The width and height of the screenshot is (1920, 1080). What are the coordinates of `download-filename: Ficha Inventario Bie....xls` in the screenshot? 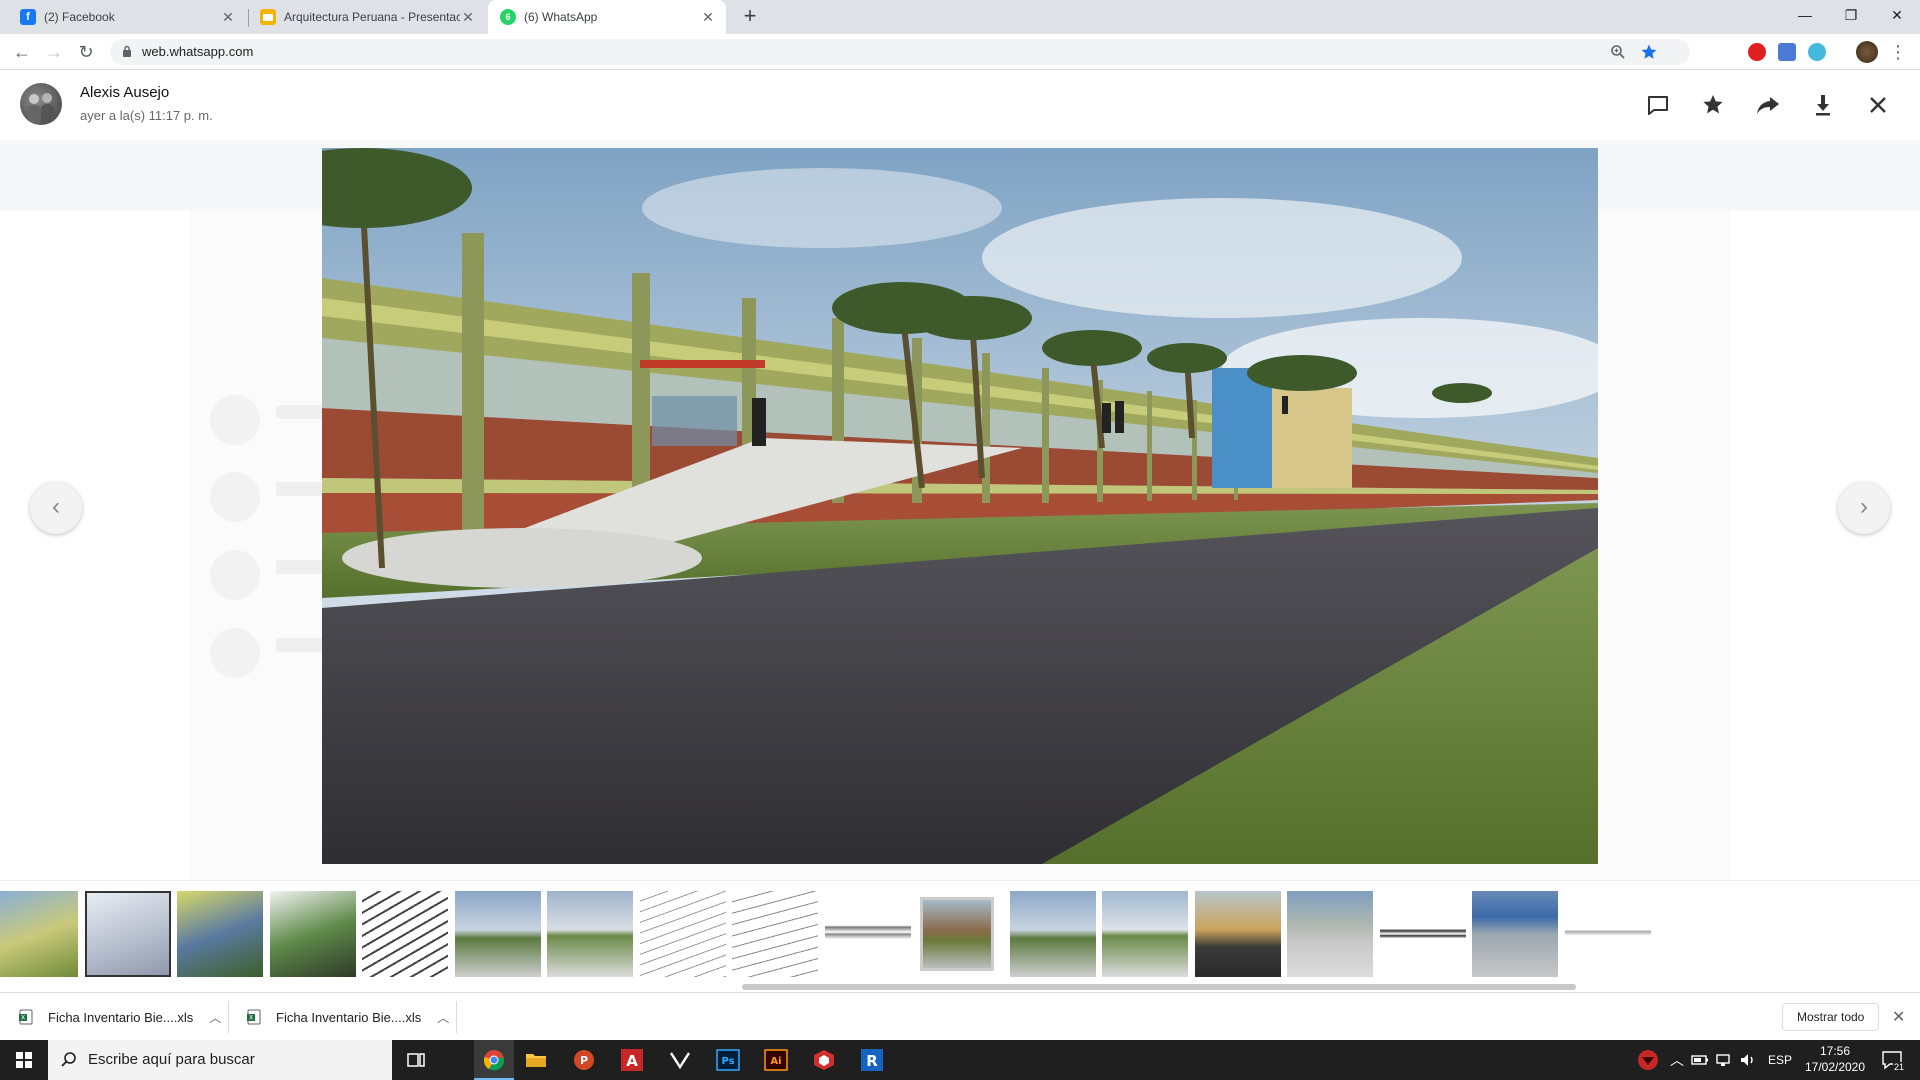 It's located at (349, 1017).